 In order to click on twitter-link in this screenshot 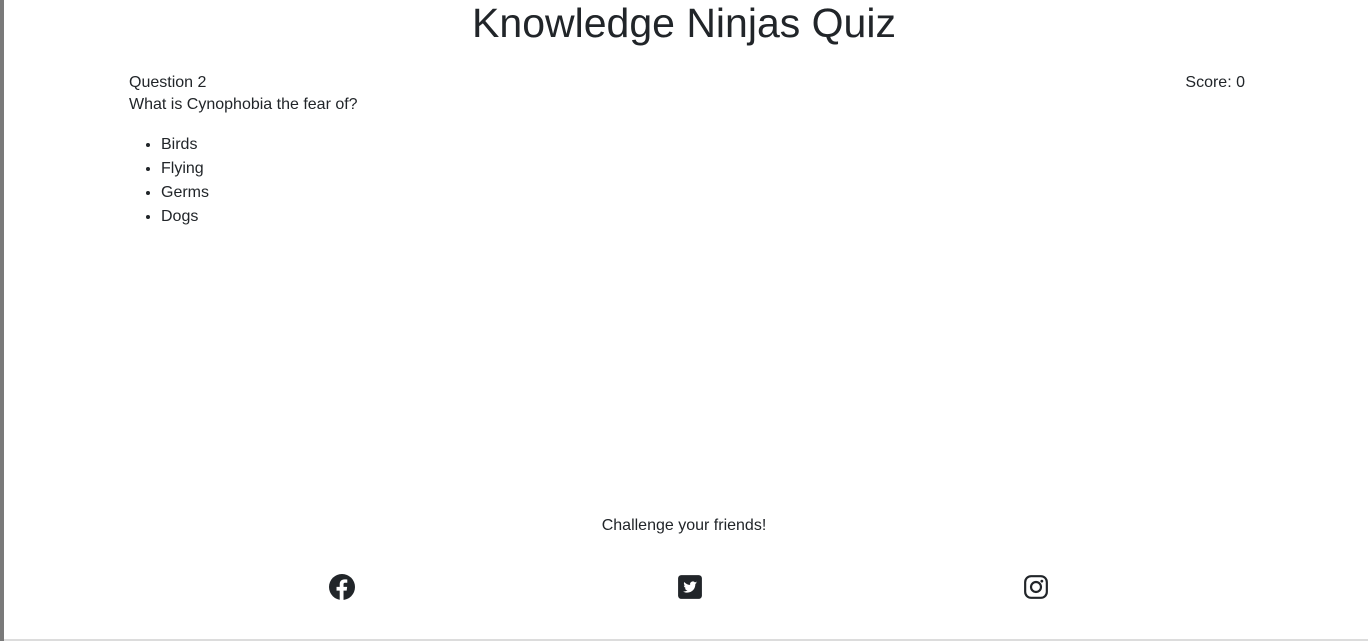, I will do `click(690, 587)`.